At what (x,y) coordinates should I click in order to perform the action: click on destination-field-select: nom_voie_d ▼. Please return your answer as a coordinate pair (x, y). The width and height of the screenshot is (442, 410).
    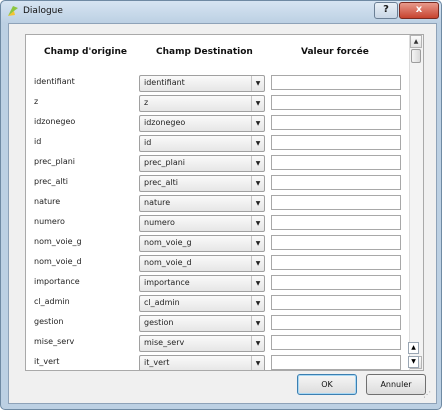
    Looking at the image, I should click on (202, 263).